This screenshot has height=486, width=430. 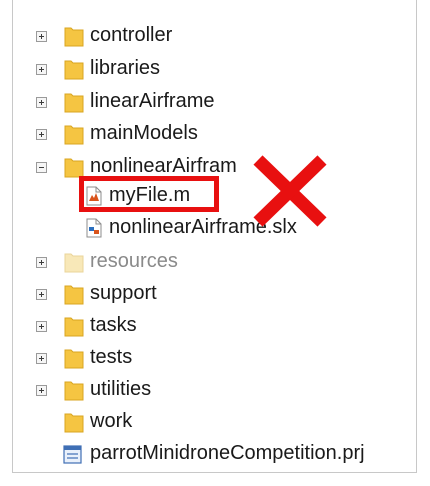 I want to click on tree-item-tests: tests, so click(x=213, y=358).